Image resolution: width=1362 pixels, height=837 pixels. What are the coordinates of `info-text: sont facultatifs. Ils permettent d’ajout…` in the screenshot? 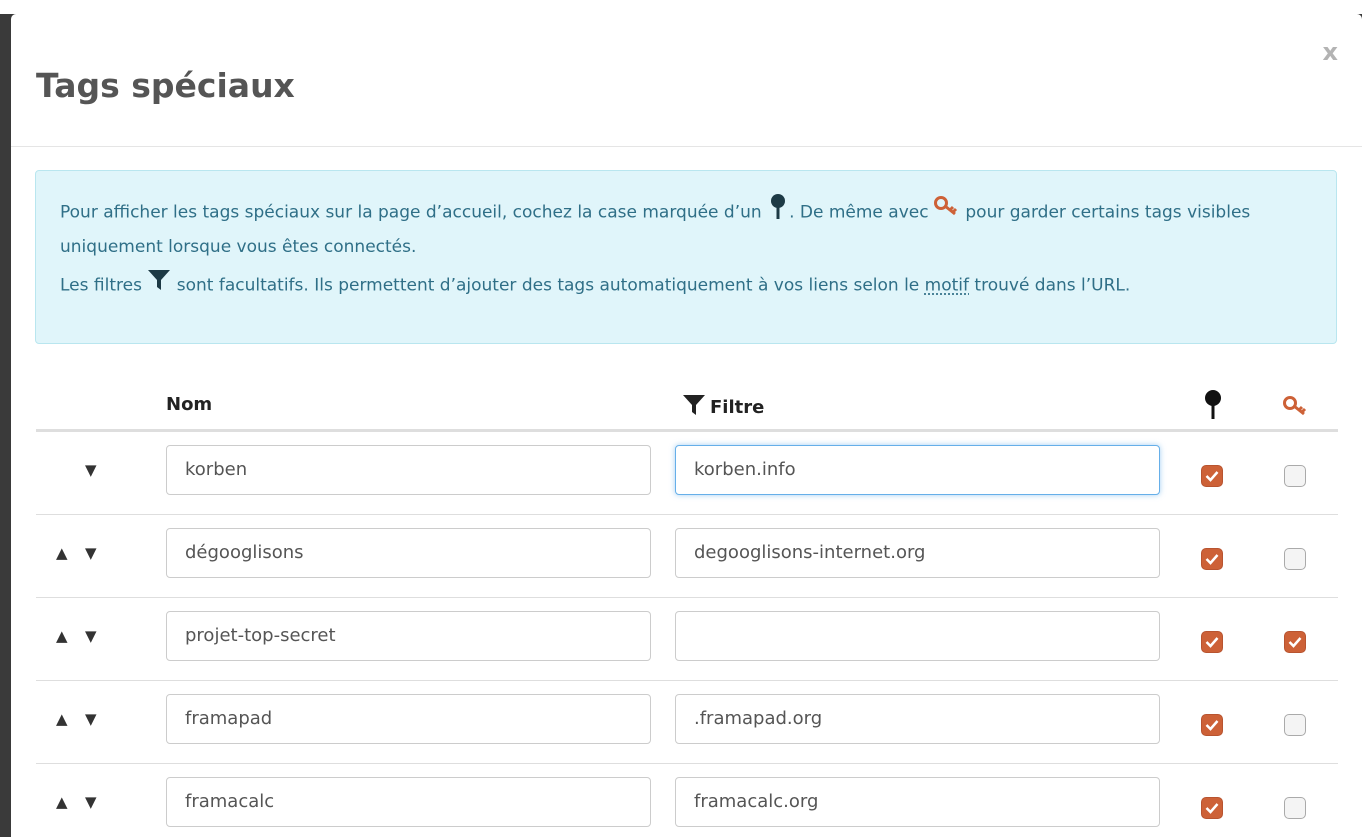 It's located at (548, 285).